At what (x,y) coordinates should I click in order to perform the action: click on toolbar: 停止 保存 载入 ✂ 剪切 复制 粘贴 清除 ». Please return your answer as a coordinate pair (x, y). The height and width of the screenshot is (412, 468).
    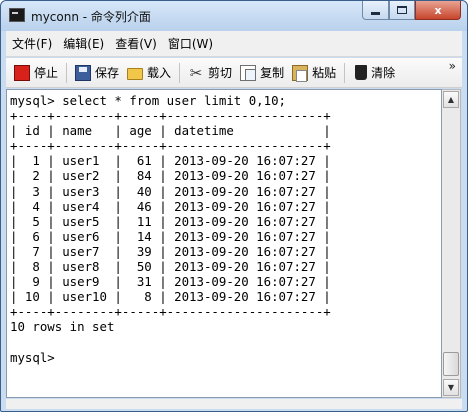
    Looking at the image, I should click on (234, 73).